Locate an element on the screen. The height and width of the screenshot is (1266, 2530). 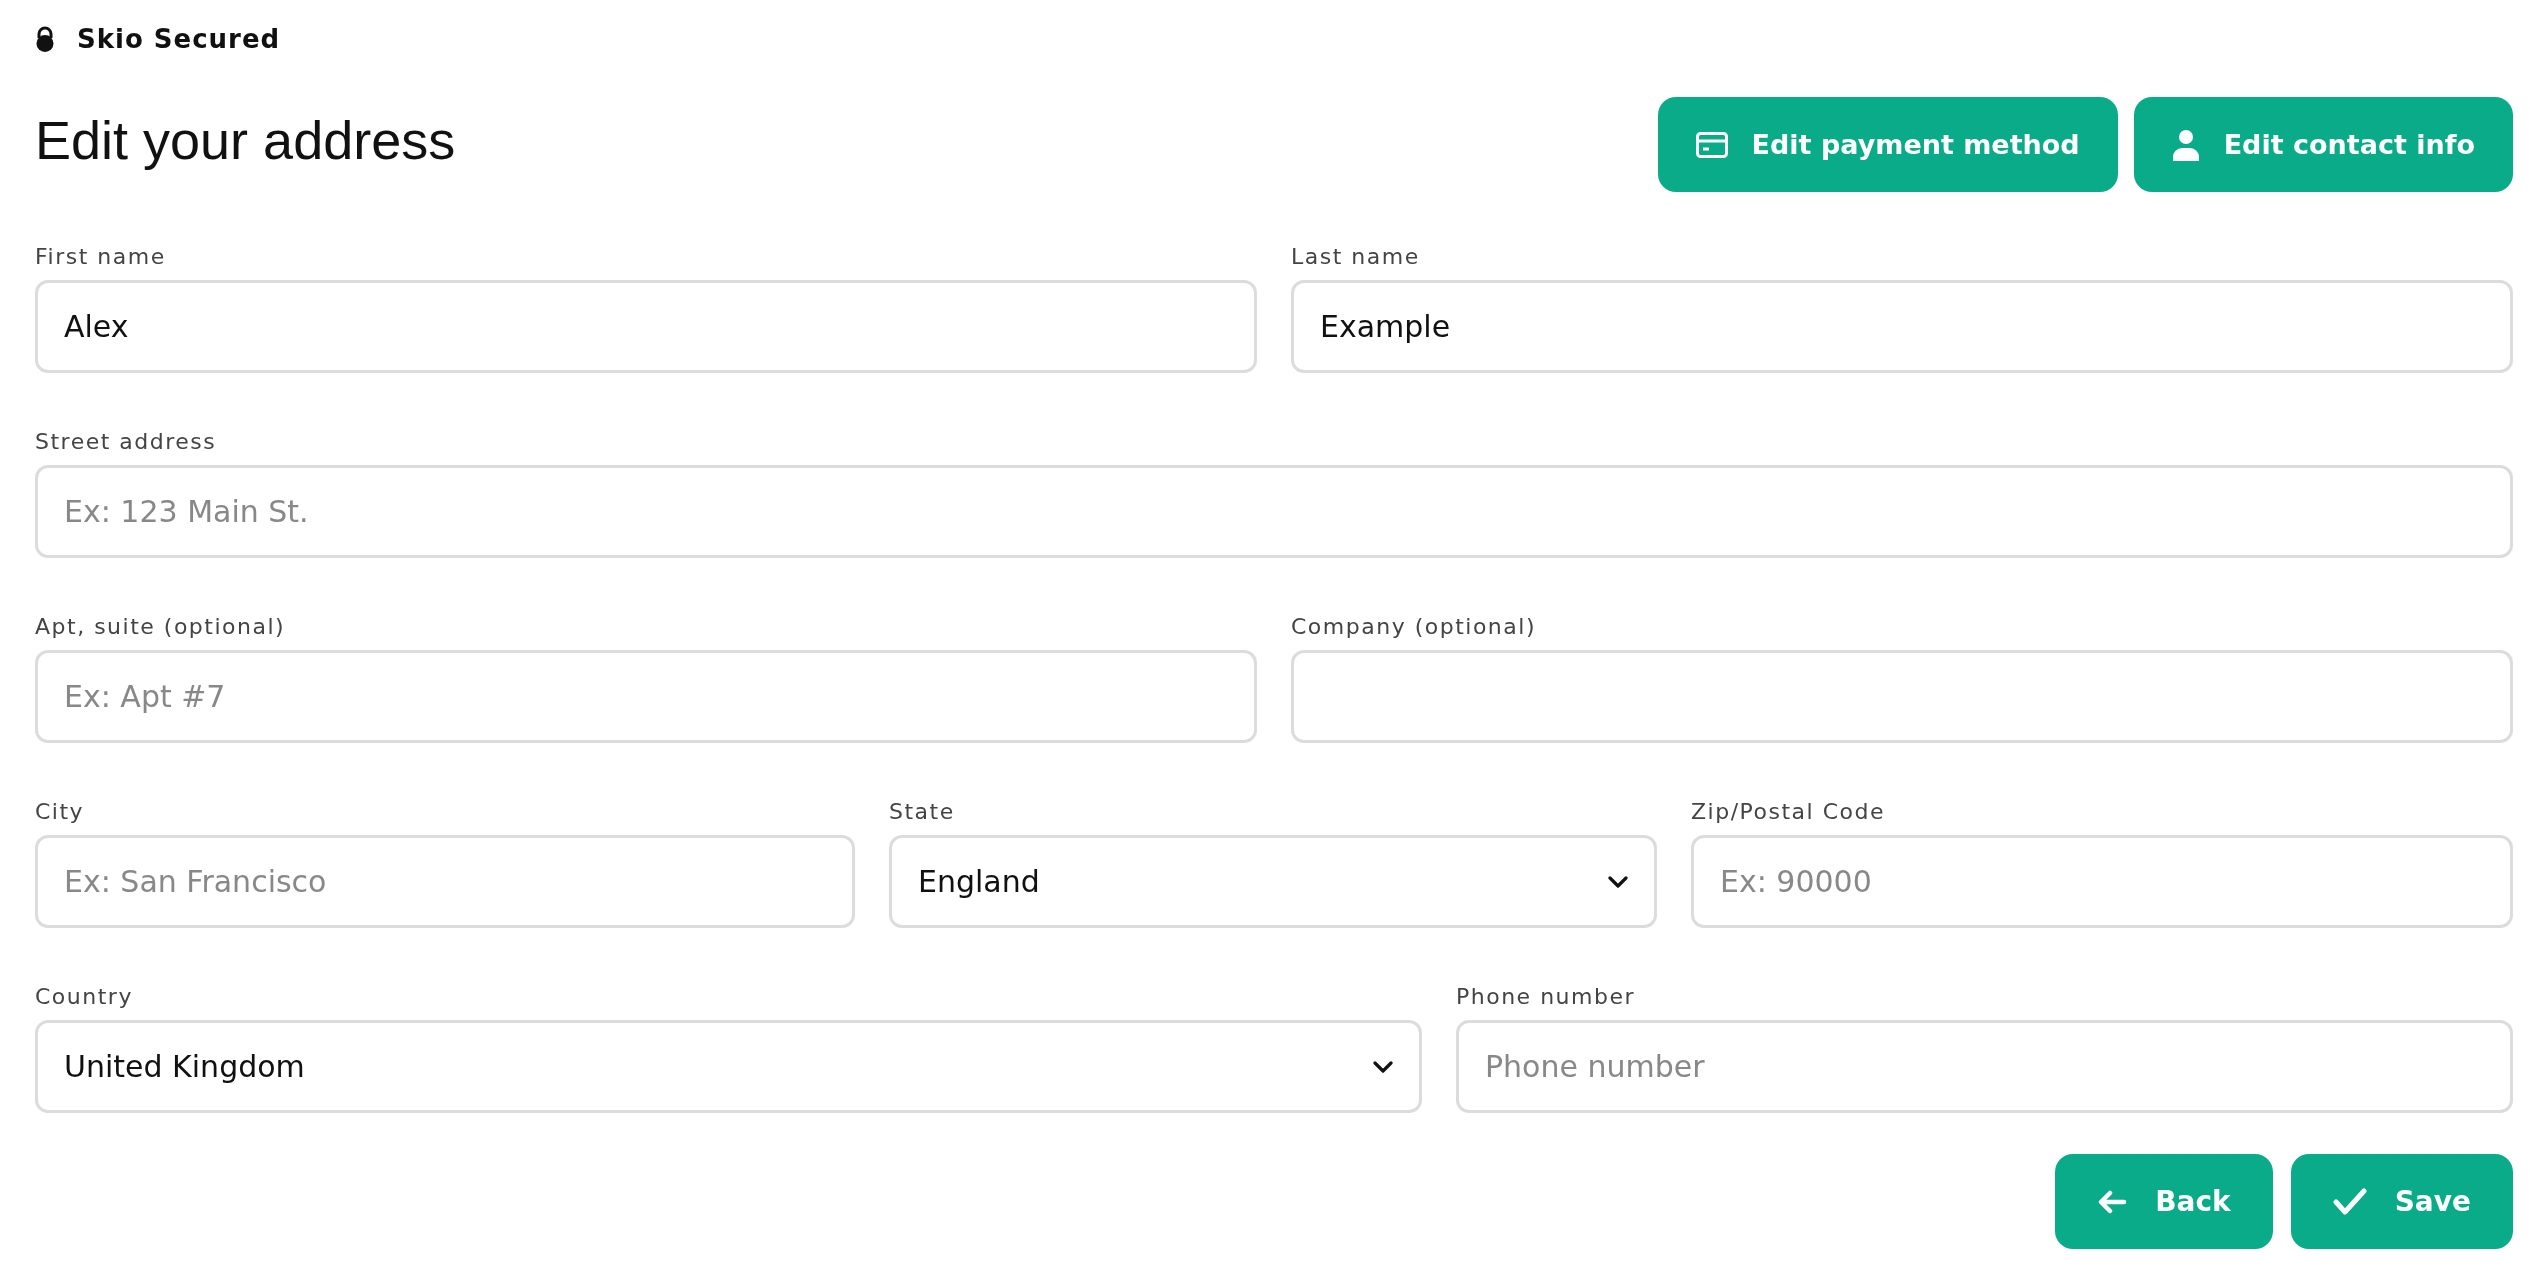
field-label: Last name is located at coordinates (1356, 257).